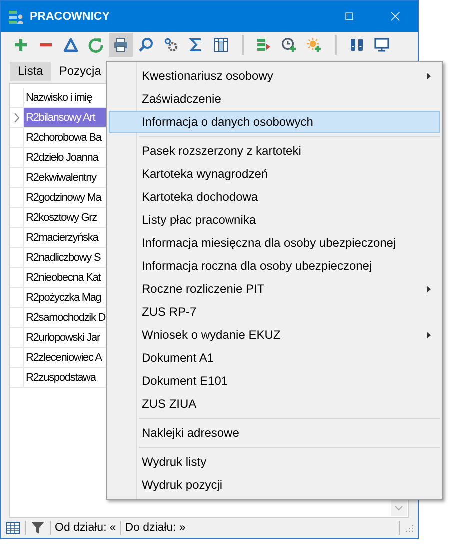 This screenshot has height=549, width=454. What do you see at coordinates (274, 289) in the screenshot?
I see `menu-item: Roczne rozliczenie PIT` at bounding box center [274, 289].